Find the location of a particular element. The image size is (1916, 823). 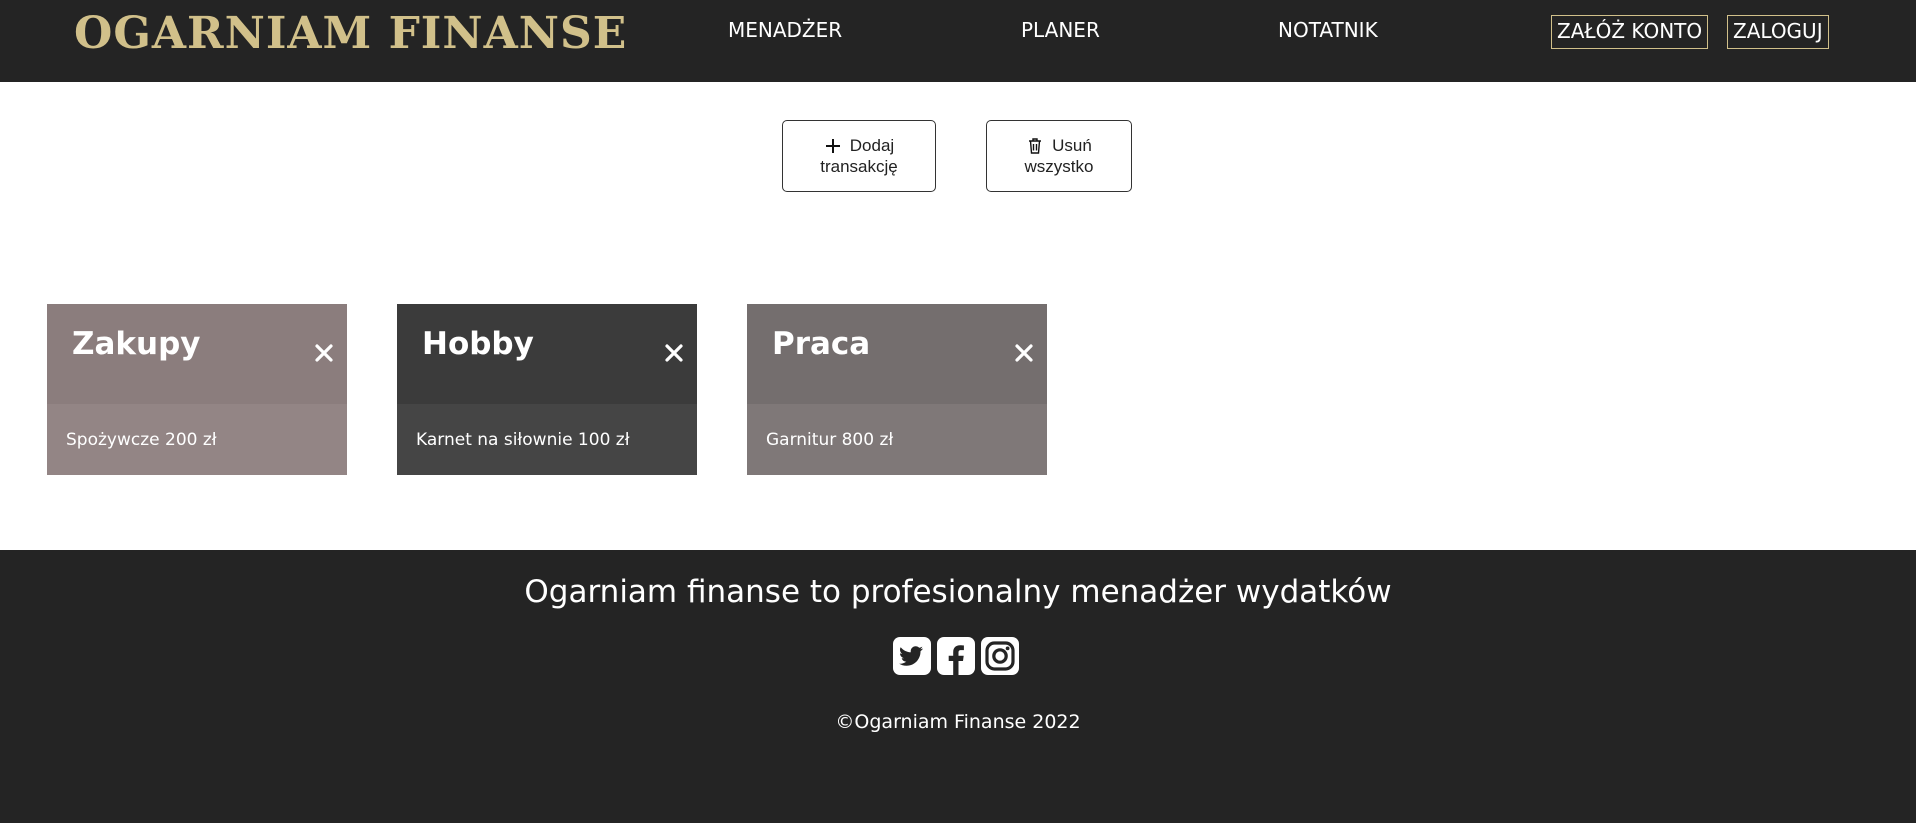

instagram-icon is located at coordinates (1000, 656).